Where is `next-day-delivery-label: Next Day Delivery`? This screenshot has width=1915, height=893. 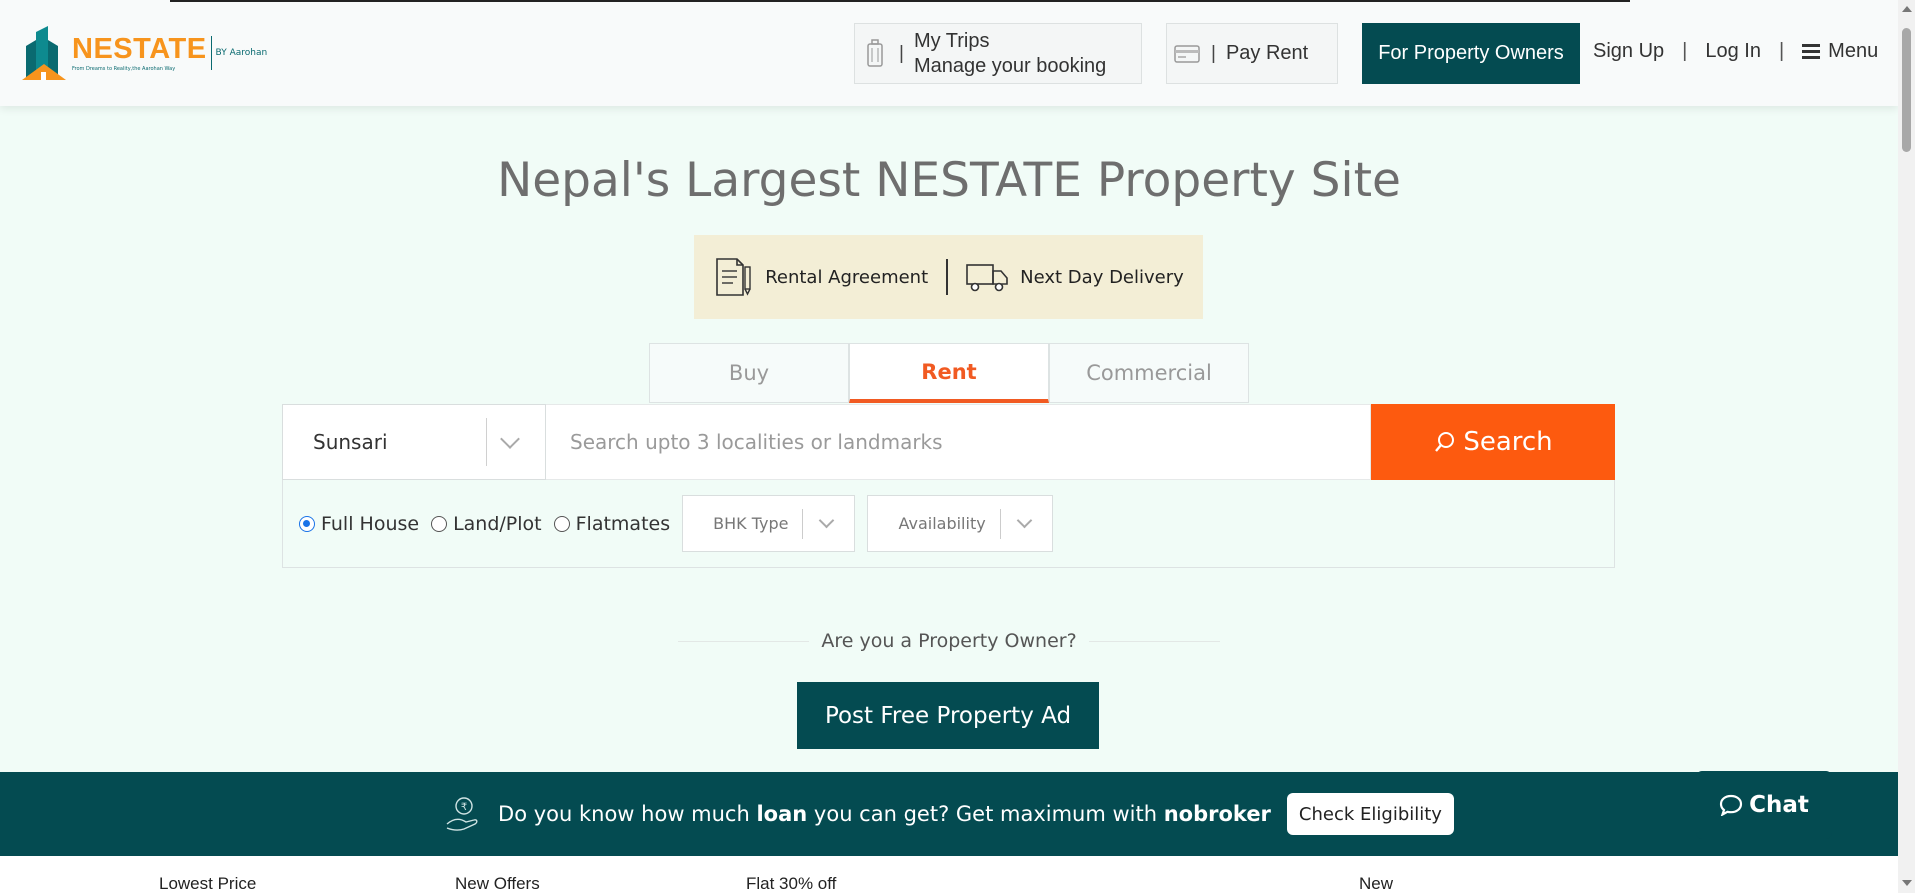
next-day-delivery-label: Next Day Delivery is located at coordinates (1102, 277).